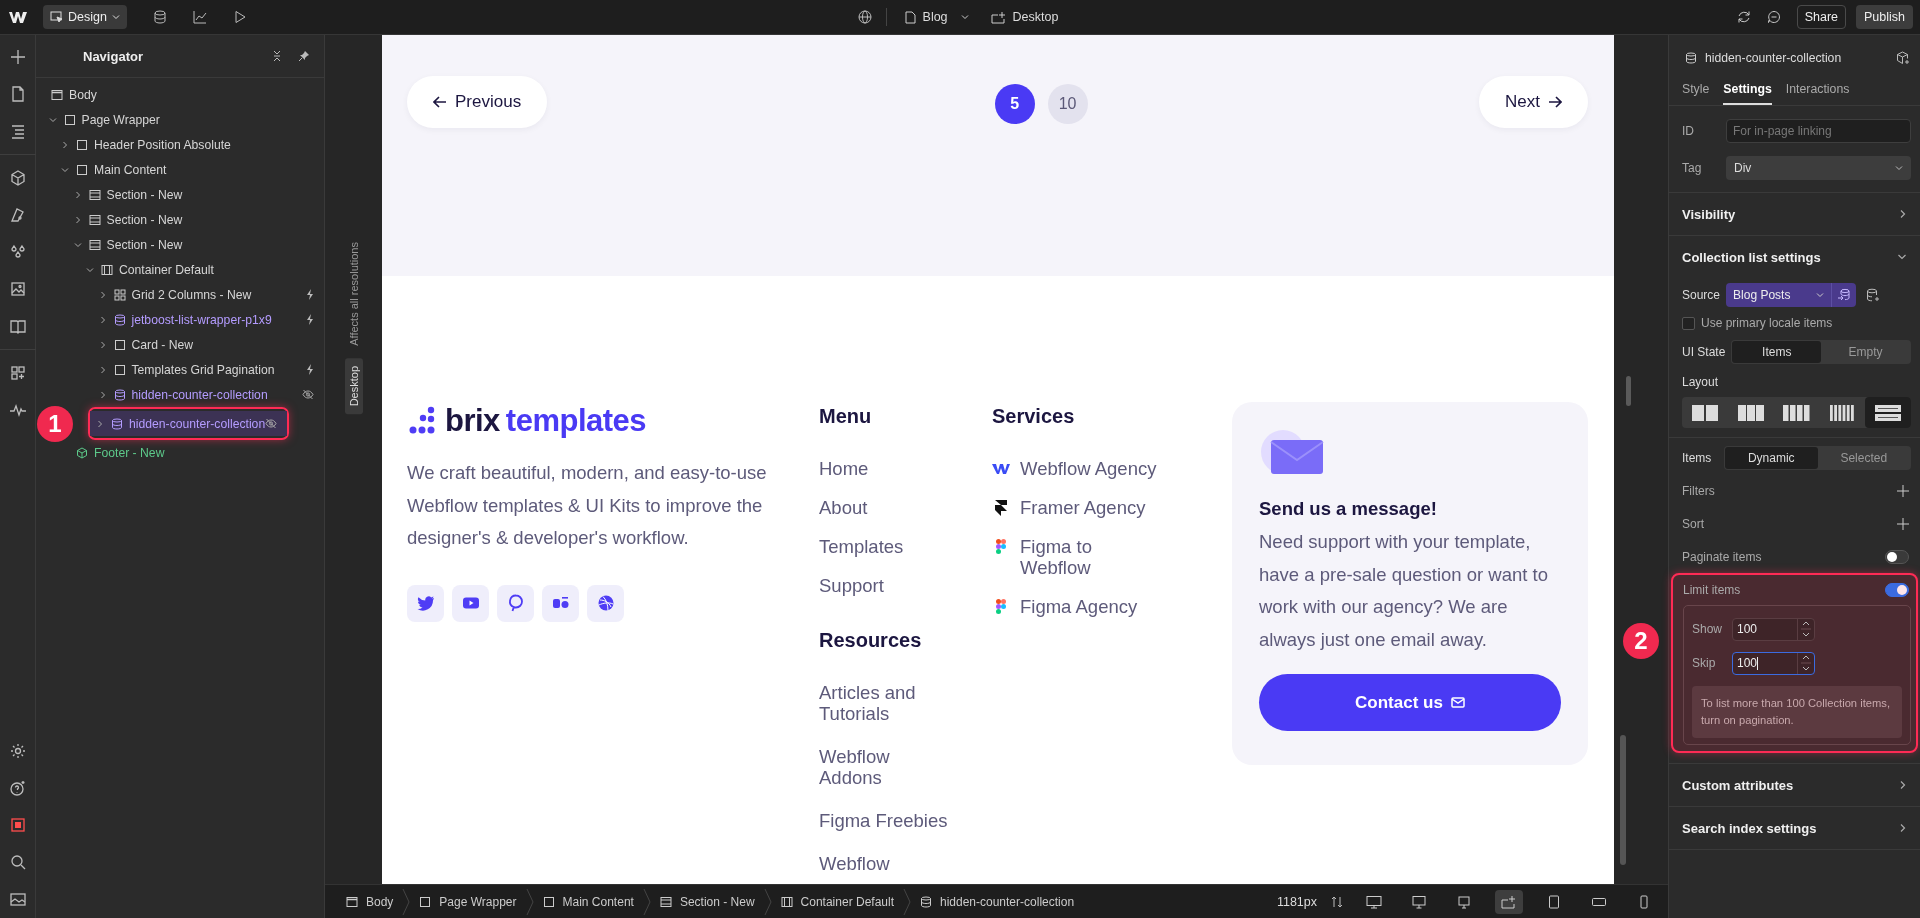 The width and height of the screenshot is (1920, 918). What do you see at coordinates (353, 386) in the screenshot?
I see `breakpoint-tag: Desktop` at bounding box center [353, 386].